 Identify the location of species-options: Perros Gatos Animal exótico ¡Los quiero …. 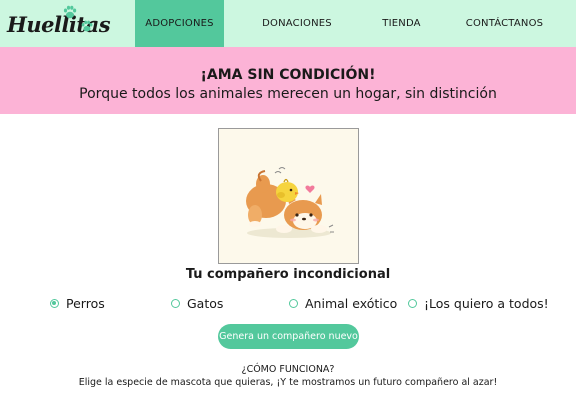
(288, 305).